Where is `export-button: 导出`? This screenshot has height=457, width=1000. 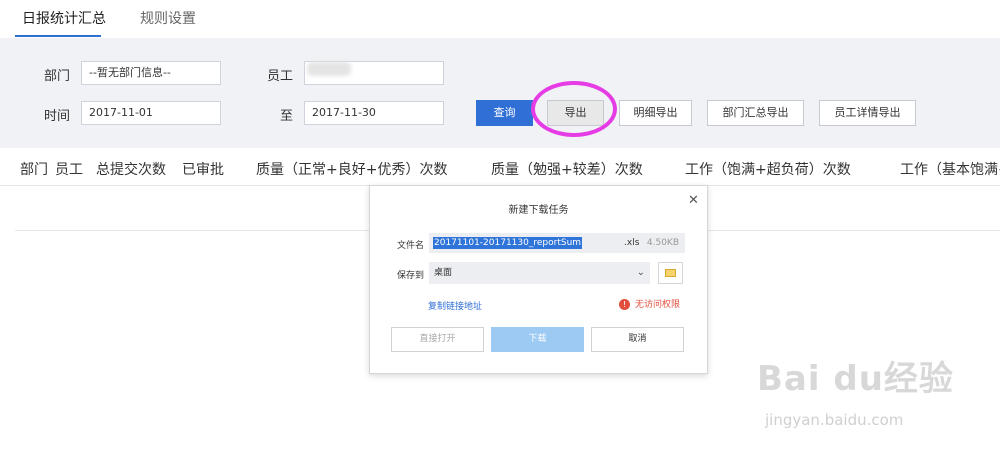
export-button: 导出 is located at coordinates (575, 113).